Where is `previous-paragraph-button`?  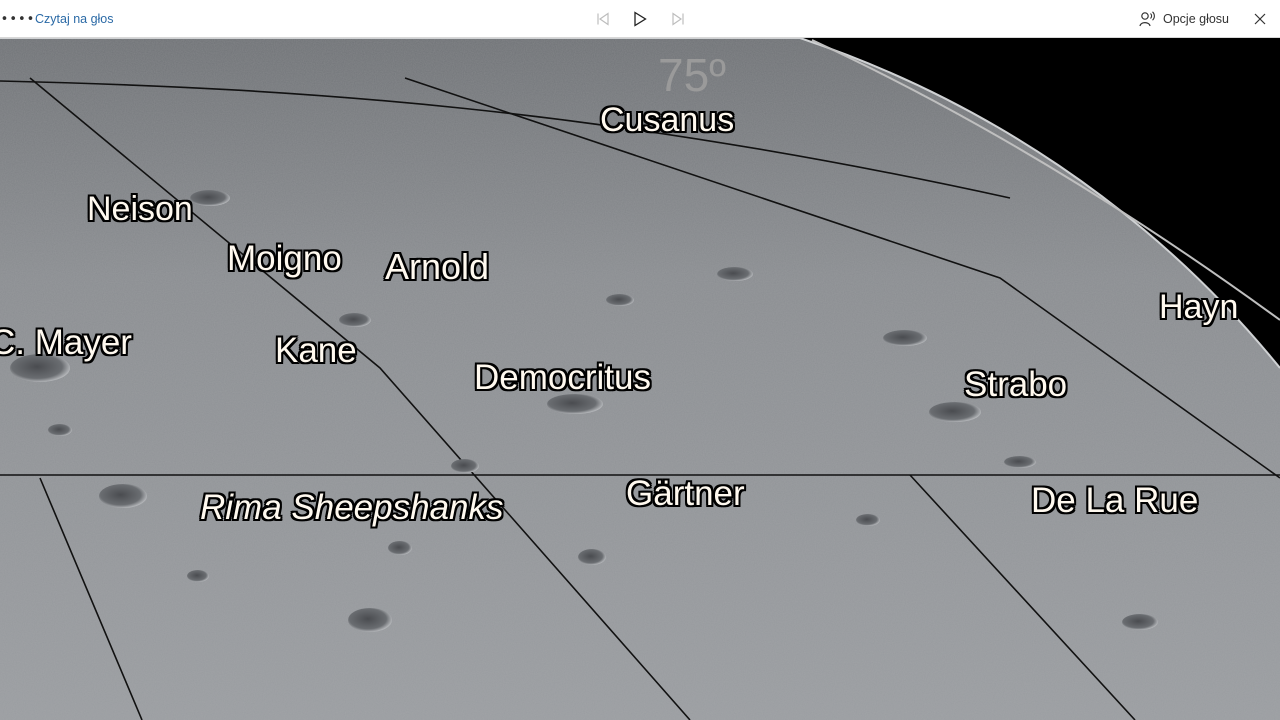
previous-paragraph-button is located at coordinates (603, 19).